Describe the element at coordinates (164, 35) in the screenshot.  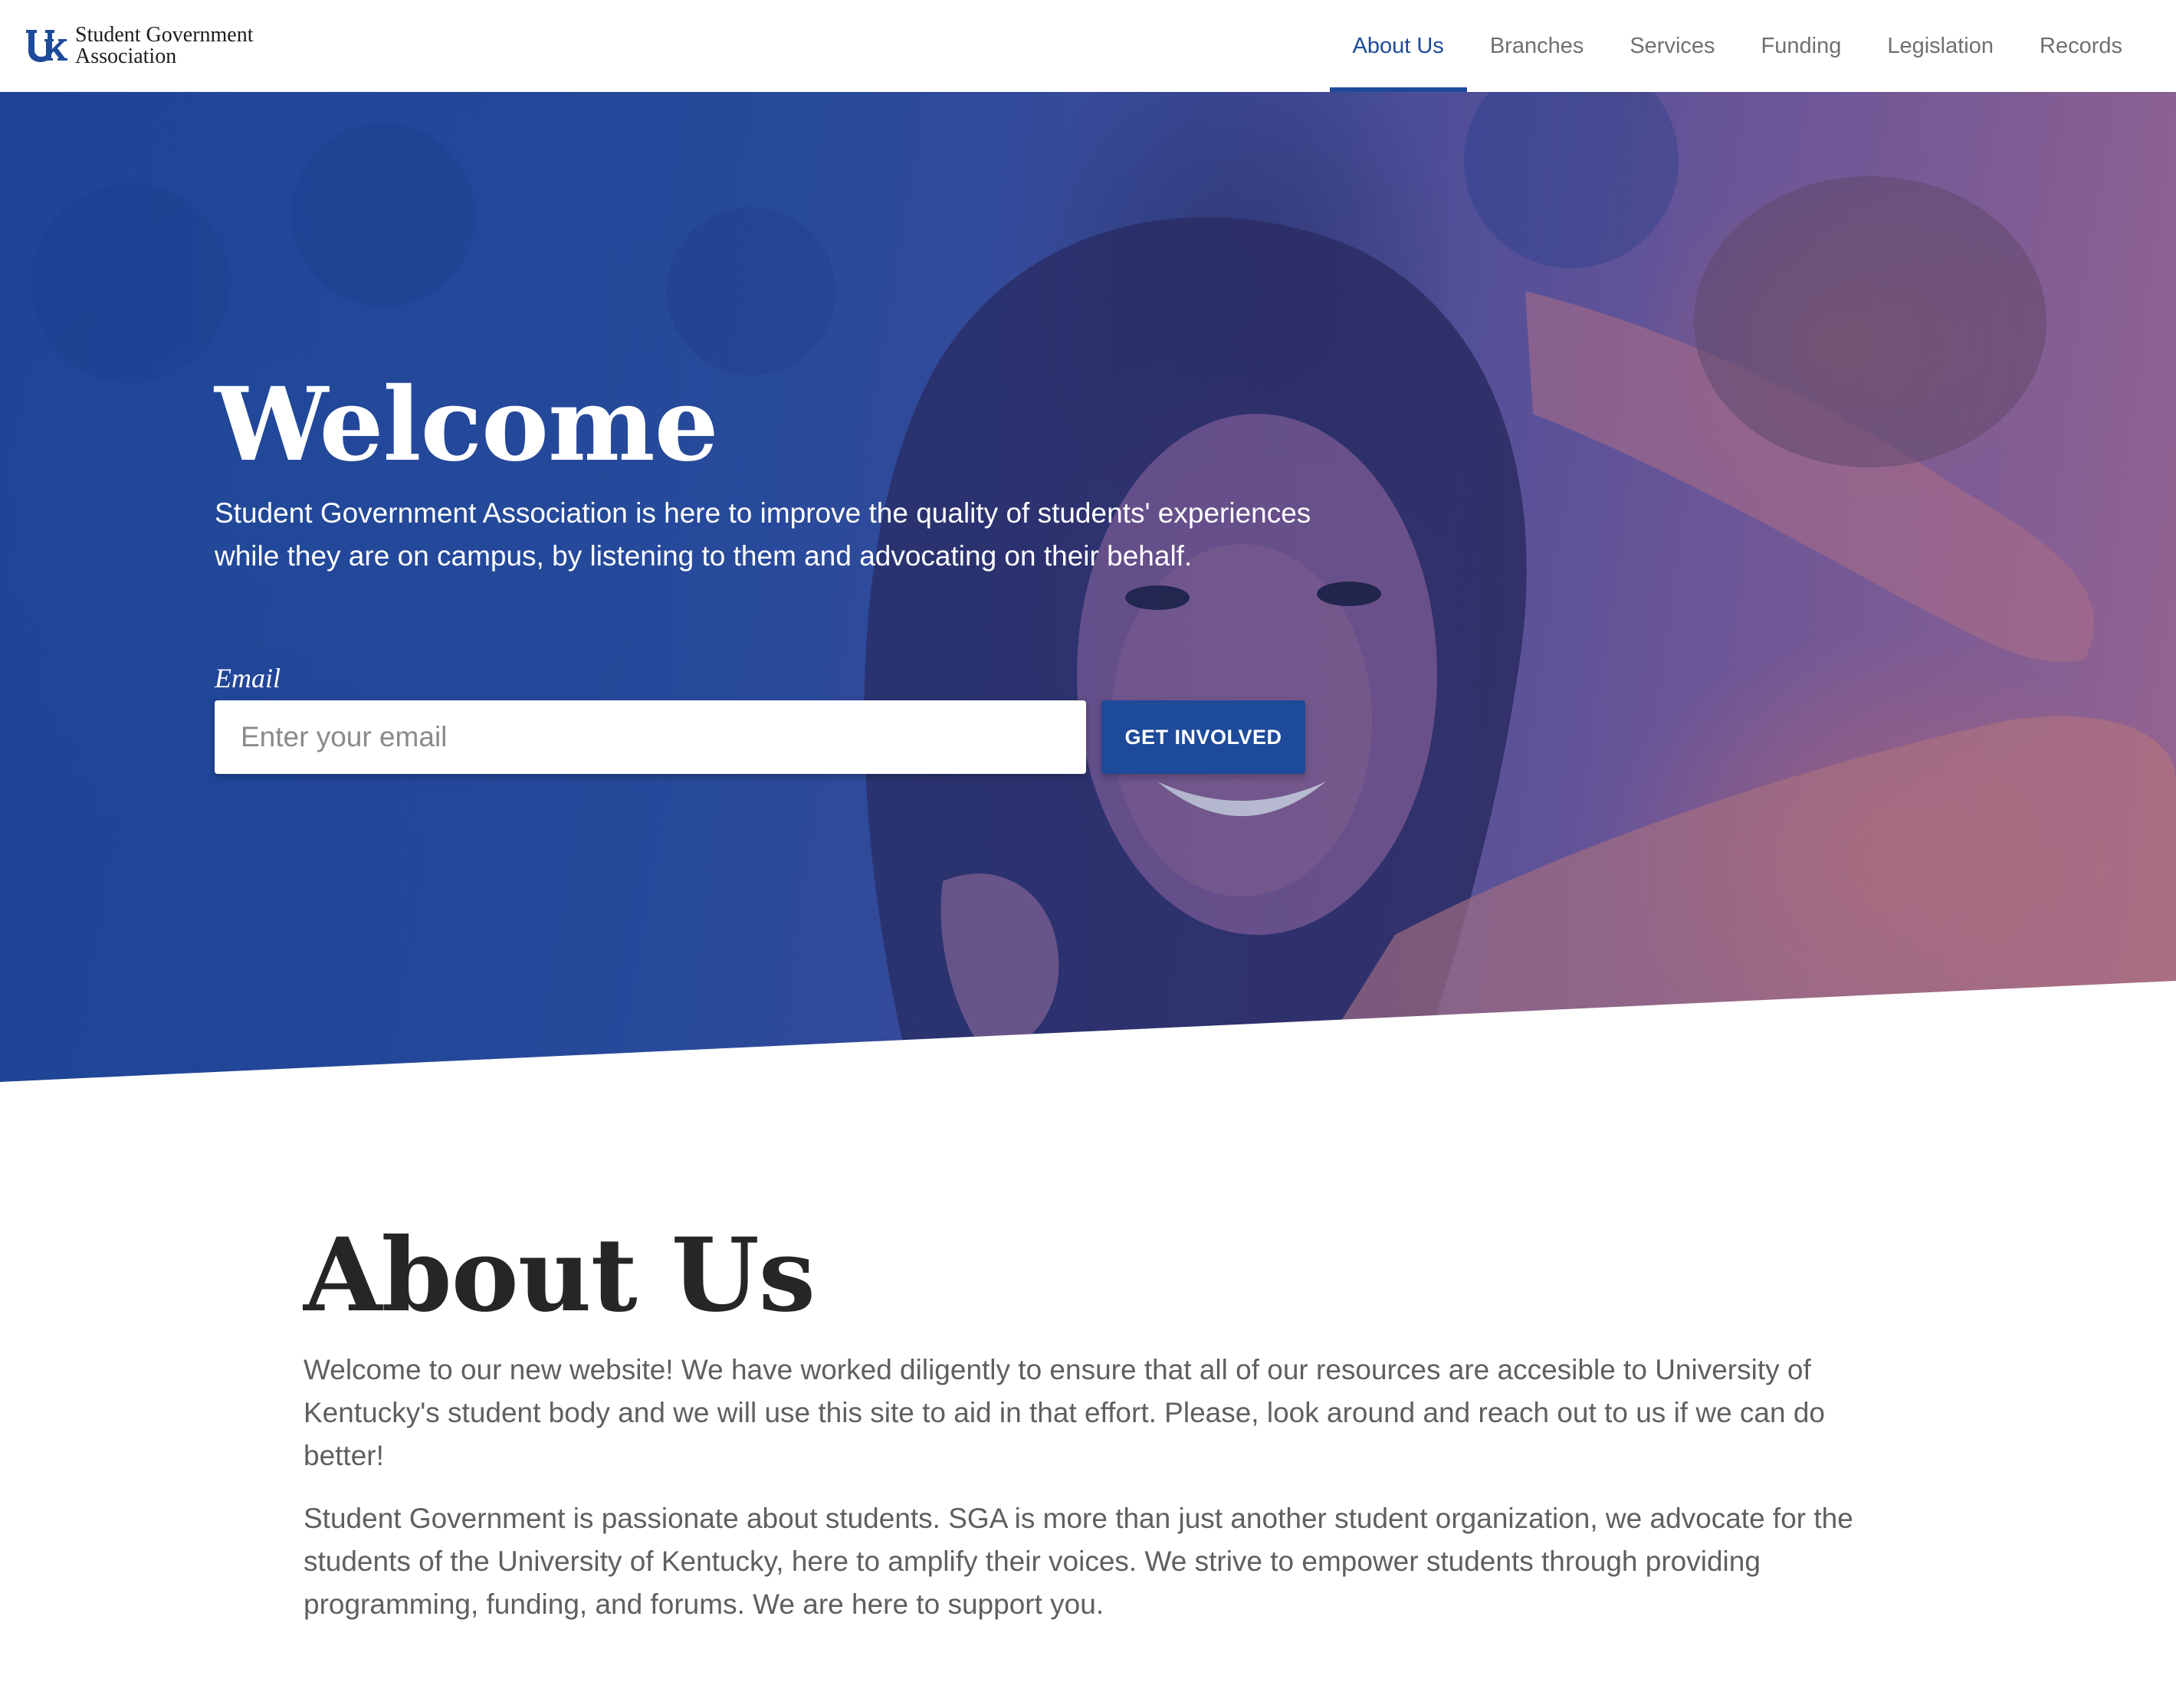
I see `brand-name-line1: Student Government` at that location.